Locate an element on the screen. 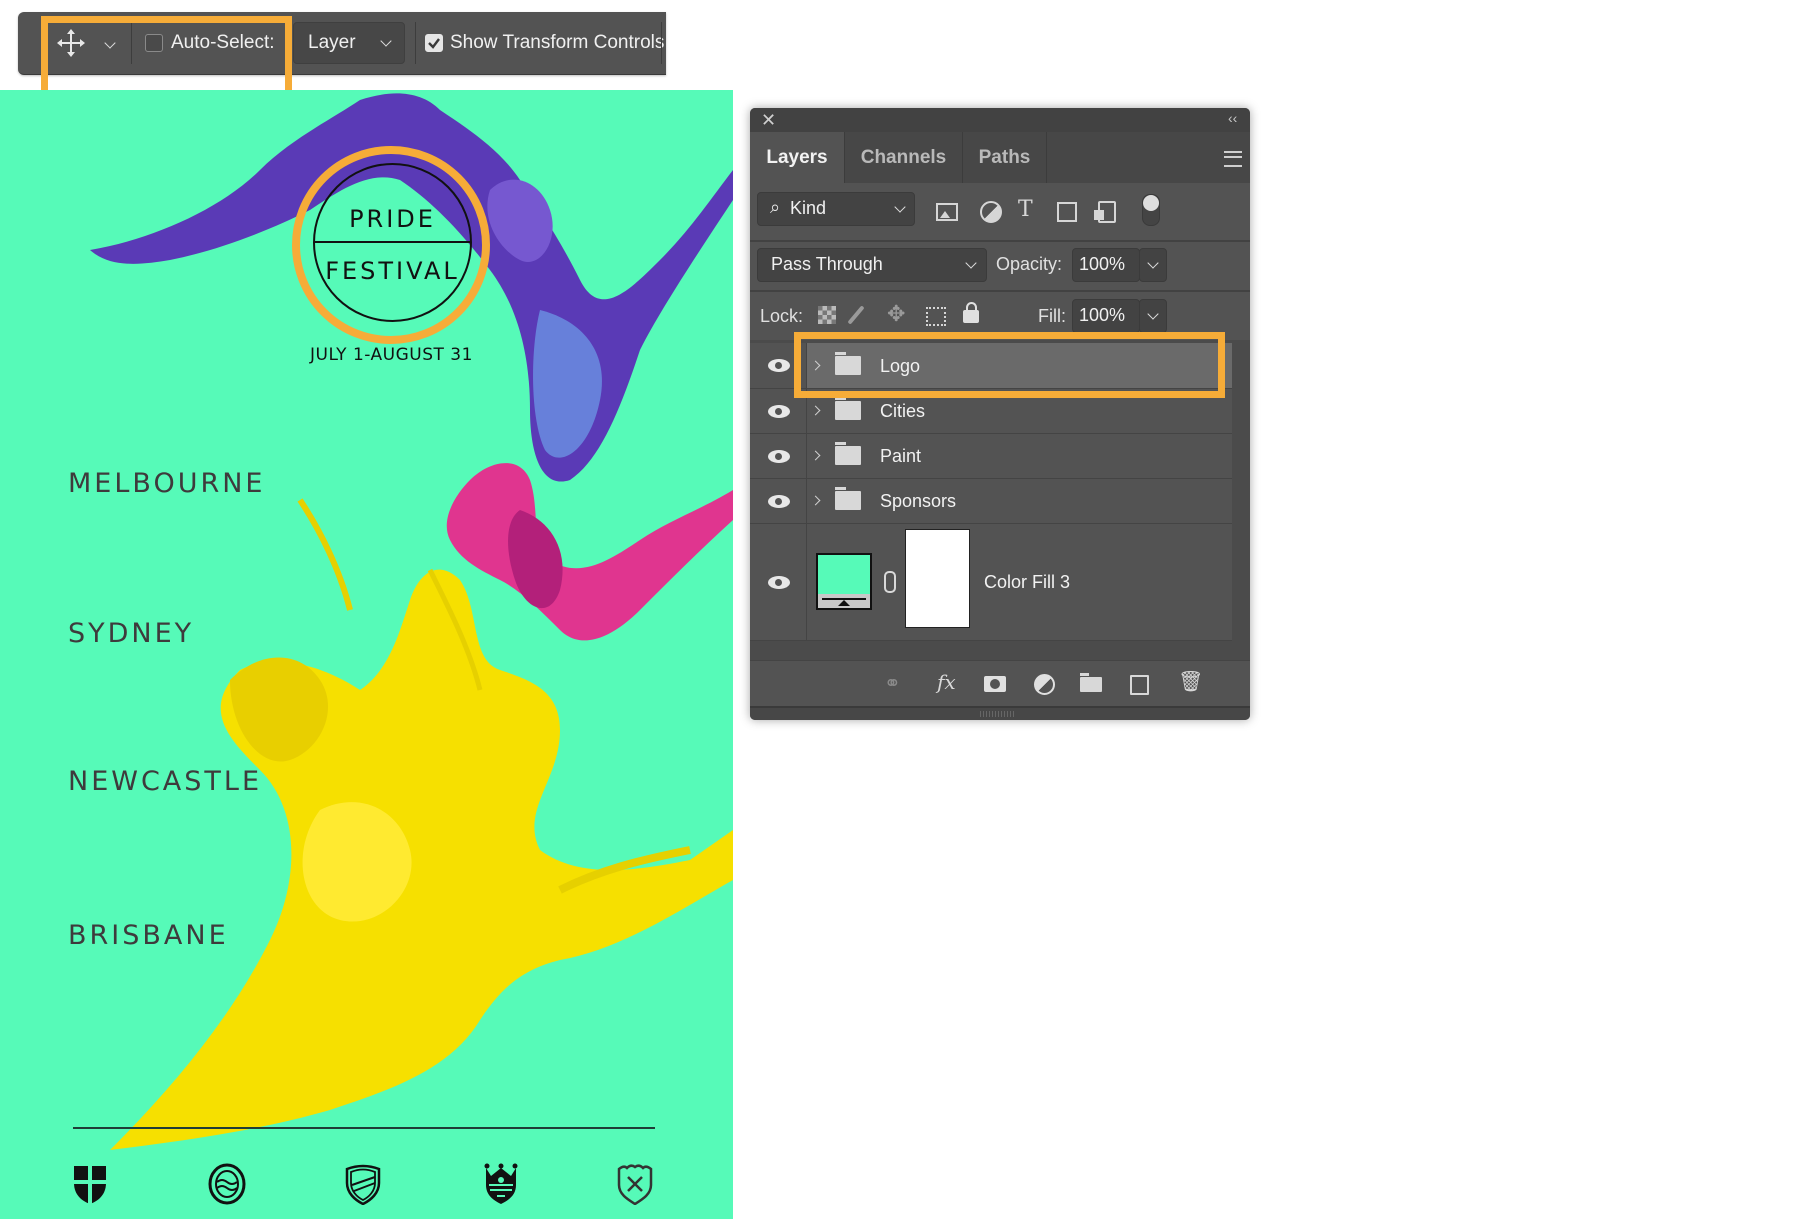 This screenshot has height=1219, width=1800. auto-select-target-dropdown: Layer is located at coordinates (349, 43).